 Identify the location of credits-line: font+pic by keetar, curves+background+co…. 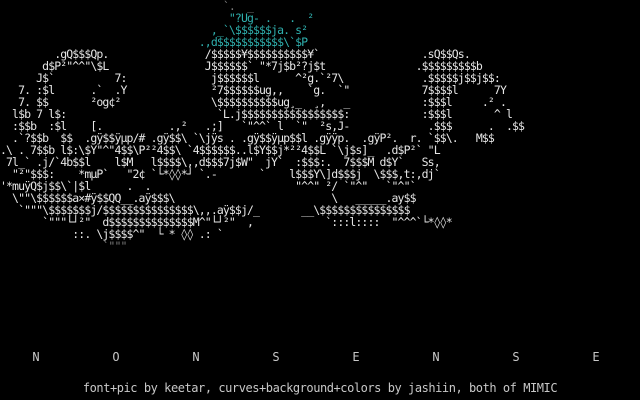
(320, 388).